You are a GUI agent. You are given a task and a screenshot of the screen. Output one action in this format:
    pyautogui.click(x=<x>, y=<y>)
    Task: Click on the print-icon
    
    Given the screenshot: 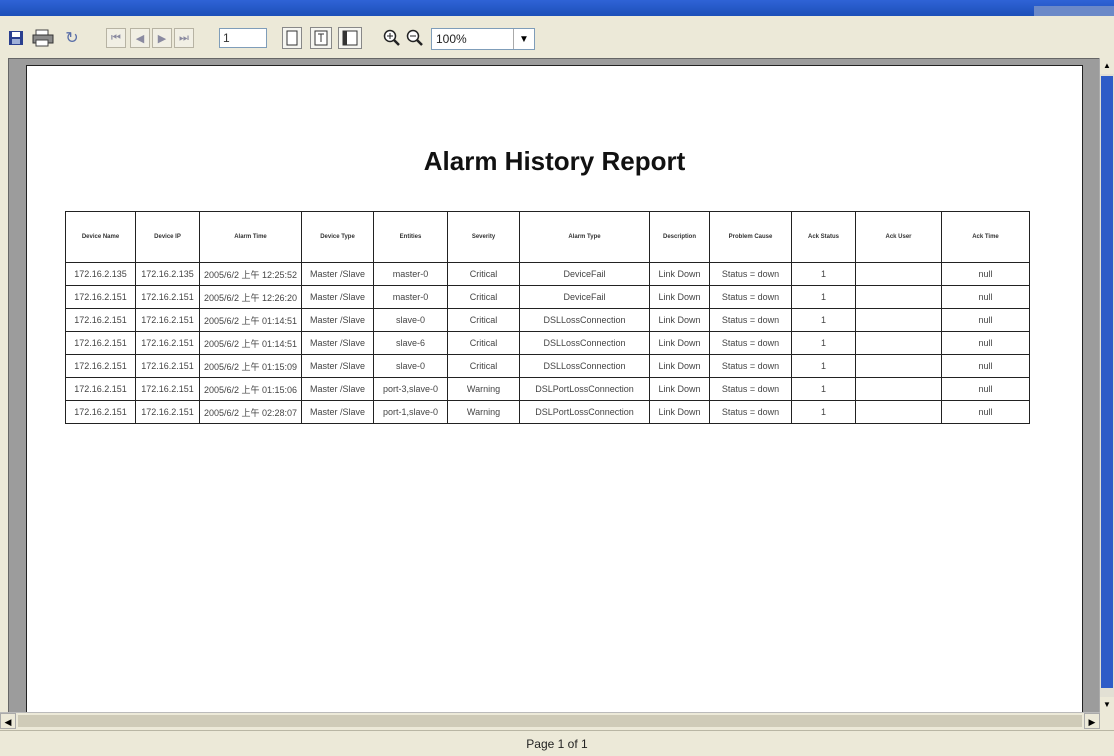 What is the action you would take?
    pyautogui.click(x=43, y=38)
    